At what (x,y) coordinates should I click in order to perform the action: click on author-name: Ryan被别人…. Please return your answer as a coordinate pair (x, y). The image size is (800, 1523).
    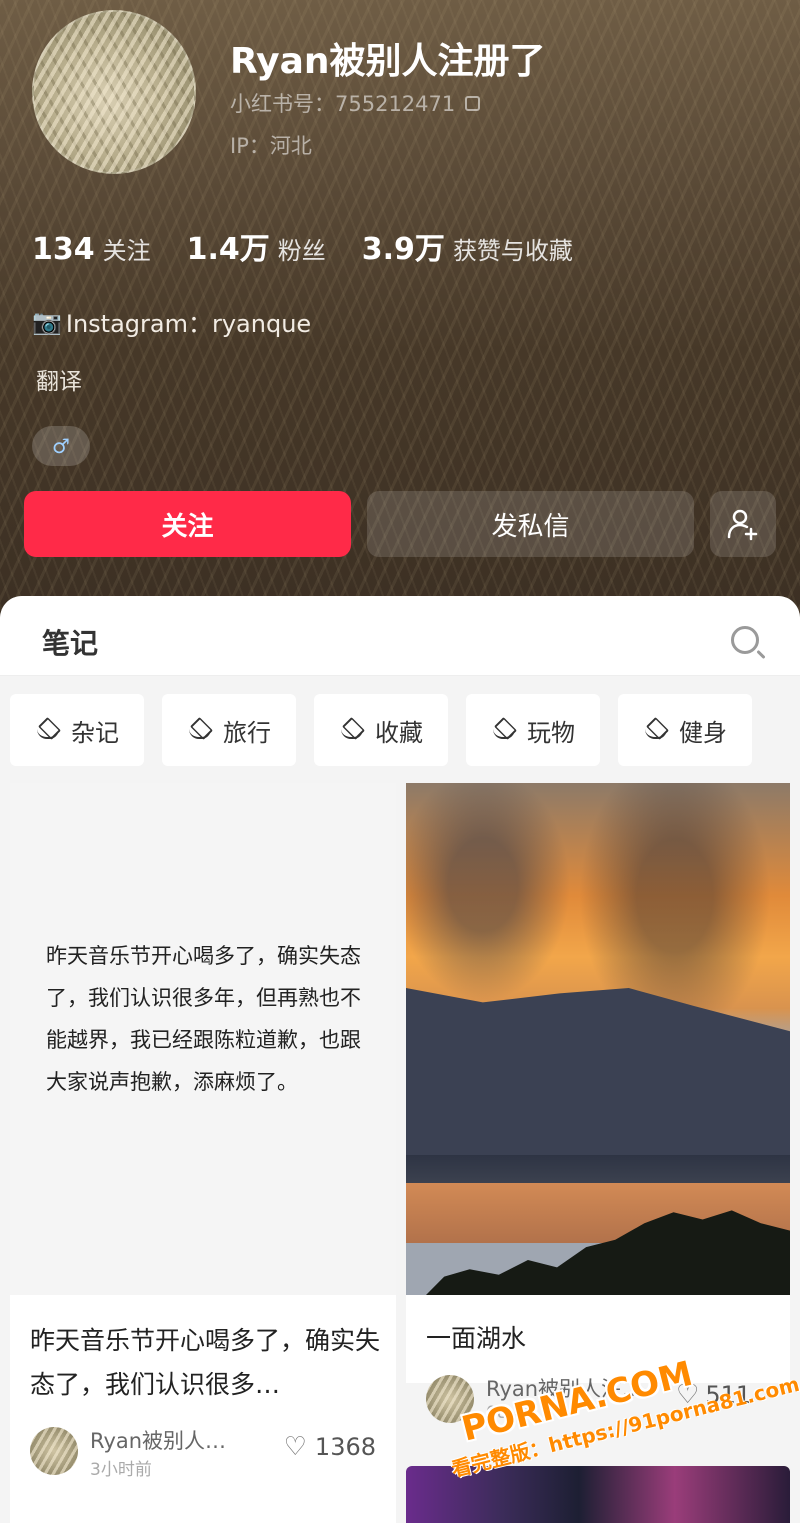
    Looking at the image, I should click on (158, 1441).